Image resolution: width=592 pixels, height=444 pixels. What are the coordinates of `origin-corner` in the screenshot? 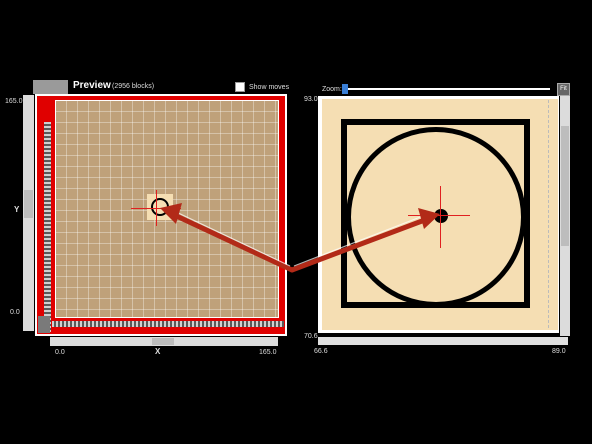 It's located at (44, 324).